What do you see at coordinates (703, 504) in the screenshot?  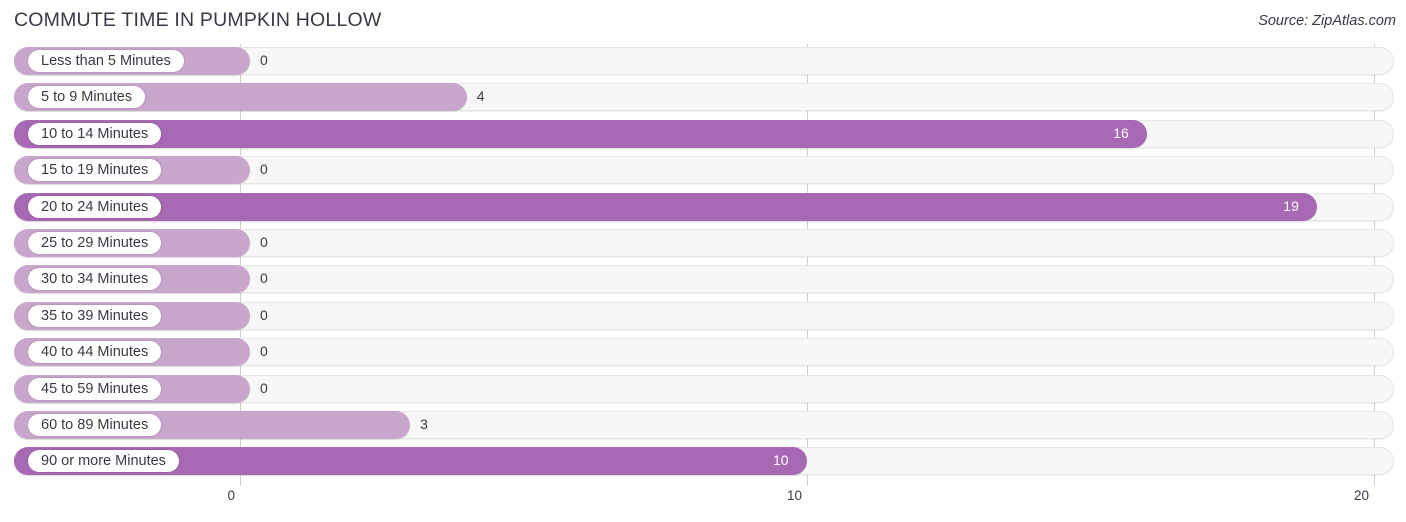 I see `x-axis: 0 10 20` at bounding box center [703, 504].